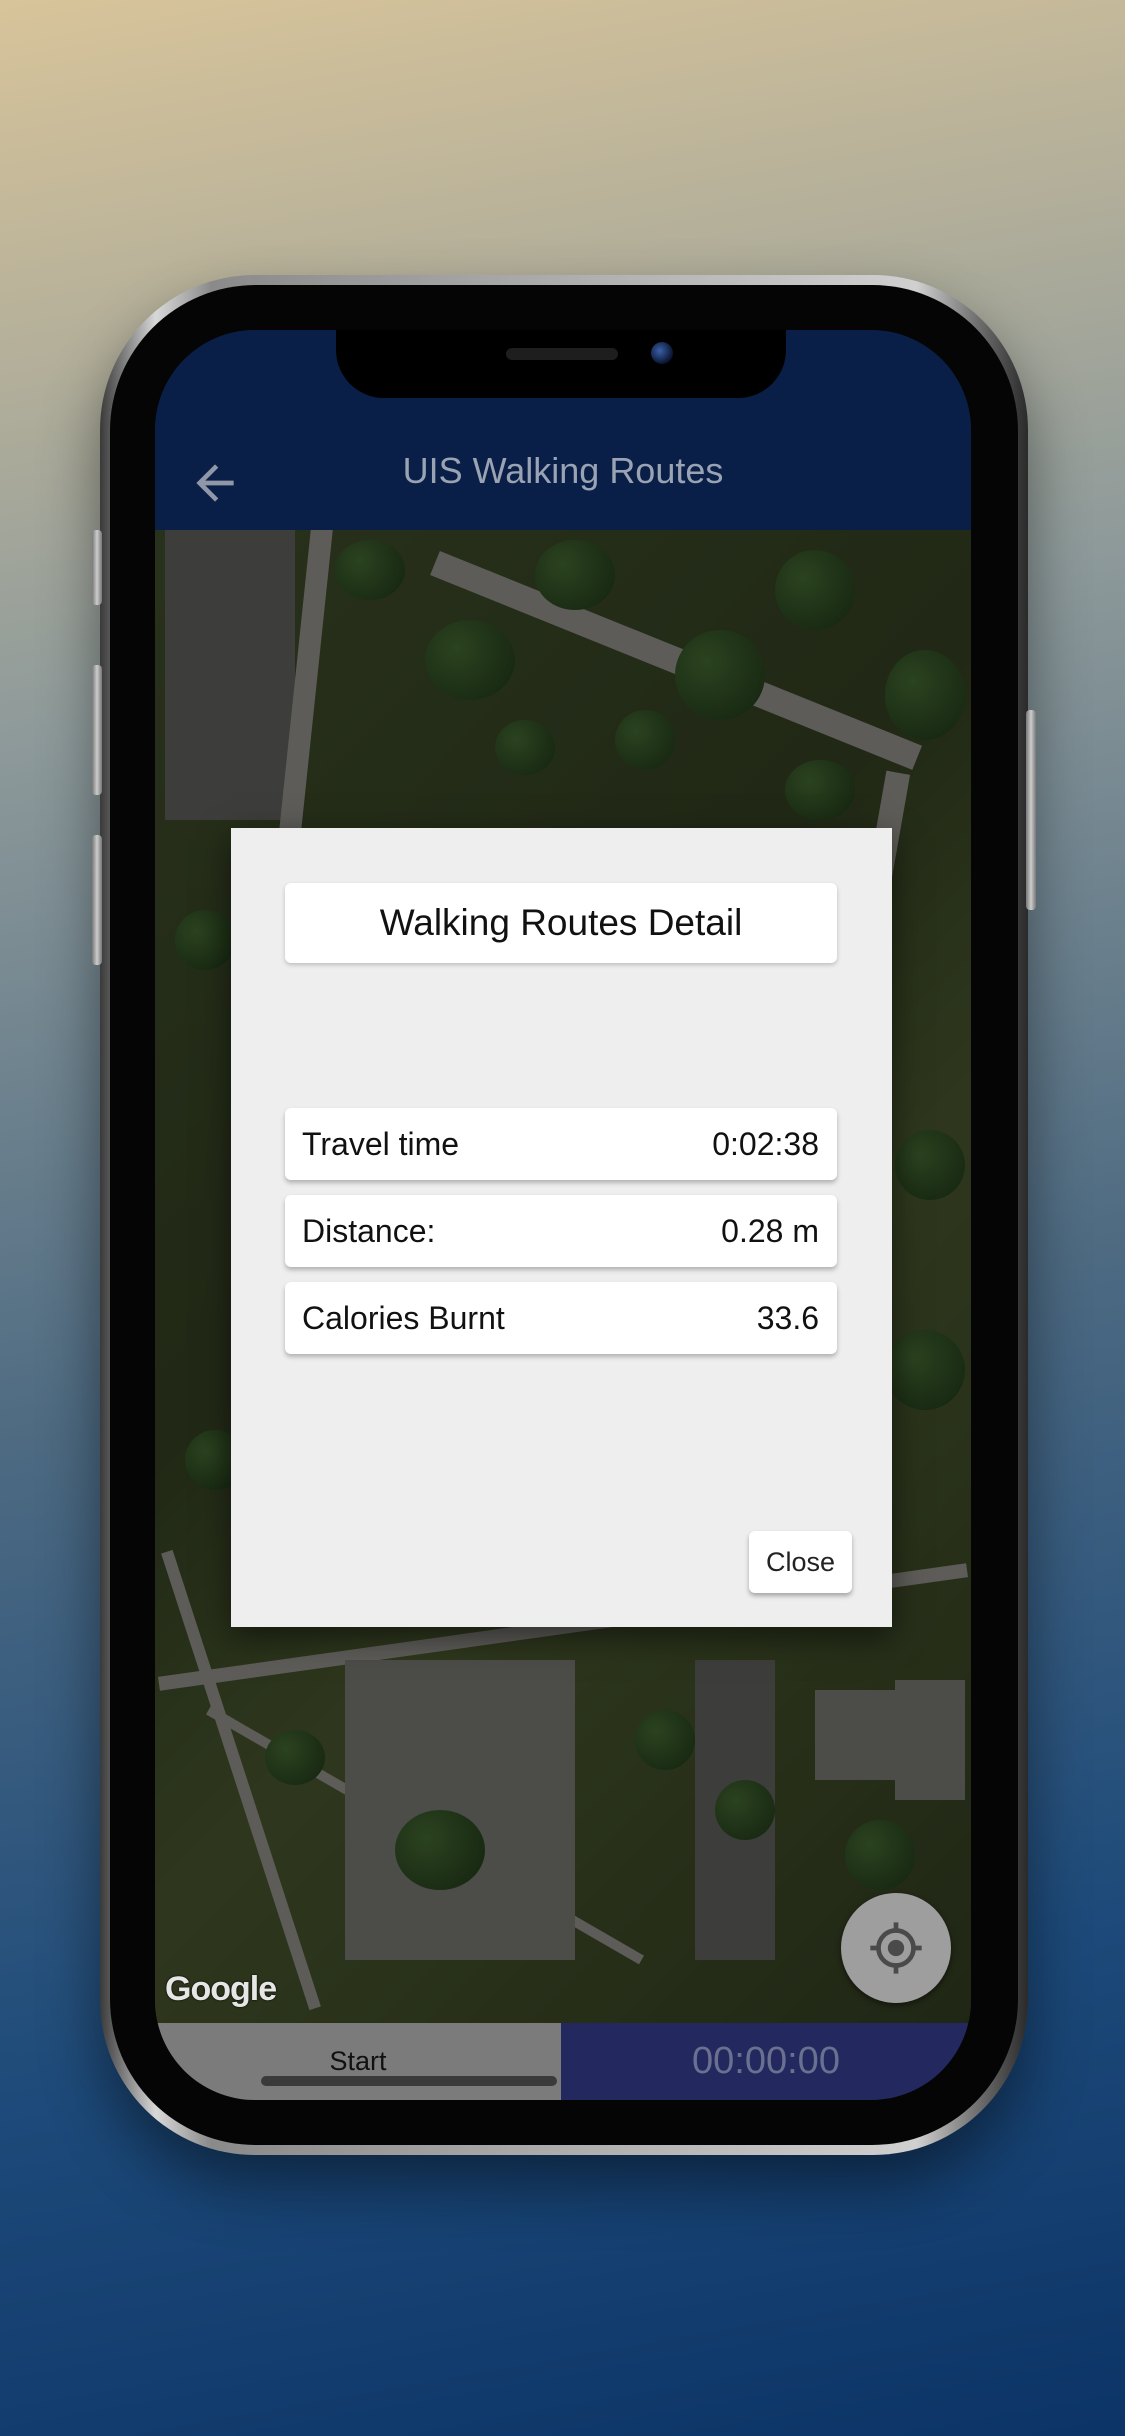 This screenshot has width=1125, height=2436. What do you see at coordinates (381, 1144) in the screenshot?
I see `travel-time-label: Travel time` at bounding box center [381, 1144].